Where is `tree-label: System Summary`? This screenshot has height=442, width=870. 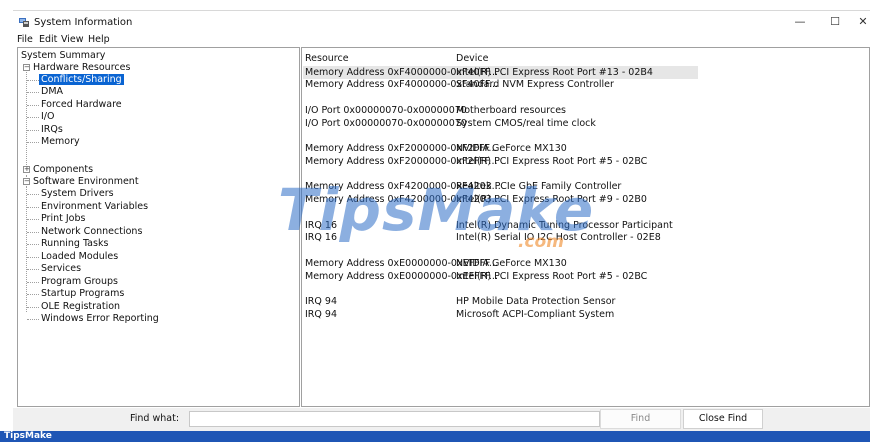 tree-label: System Summary is located at coordinates (63, 55).